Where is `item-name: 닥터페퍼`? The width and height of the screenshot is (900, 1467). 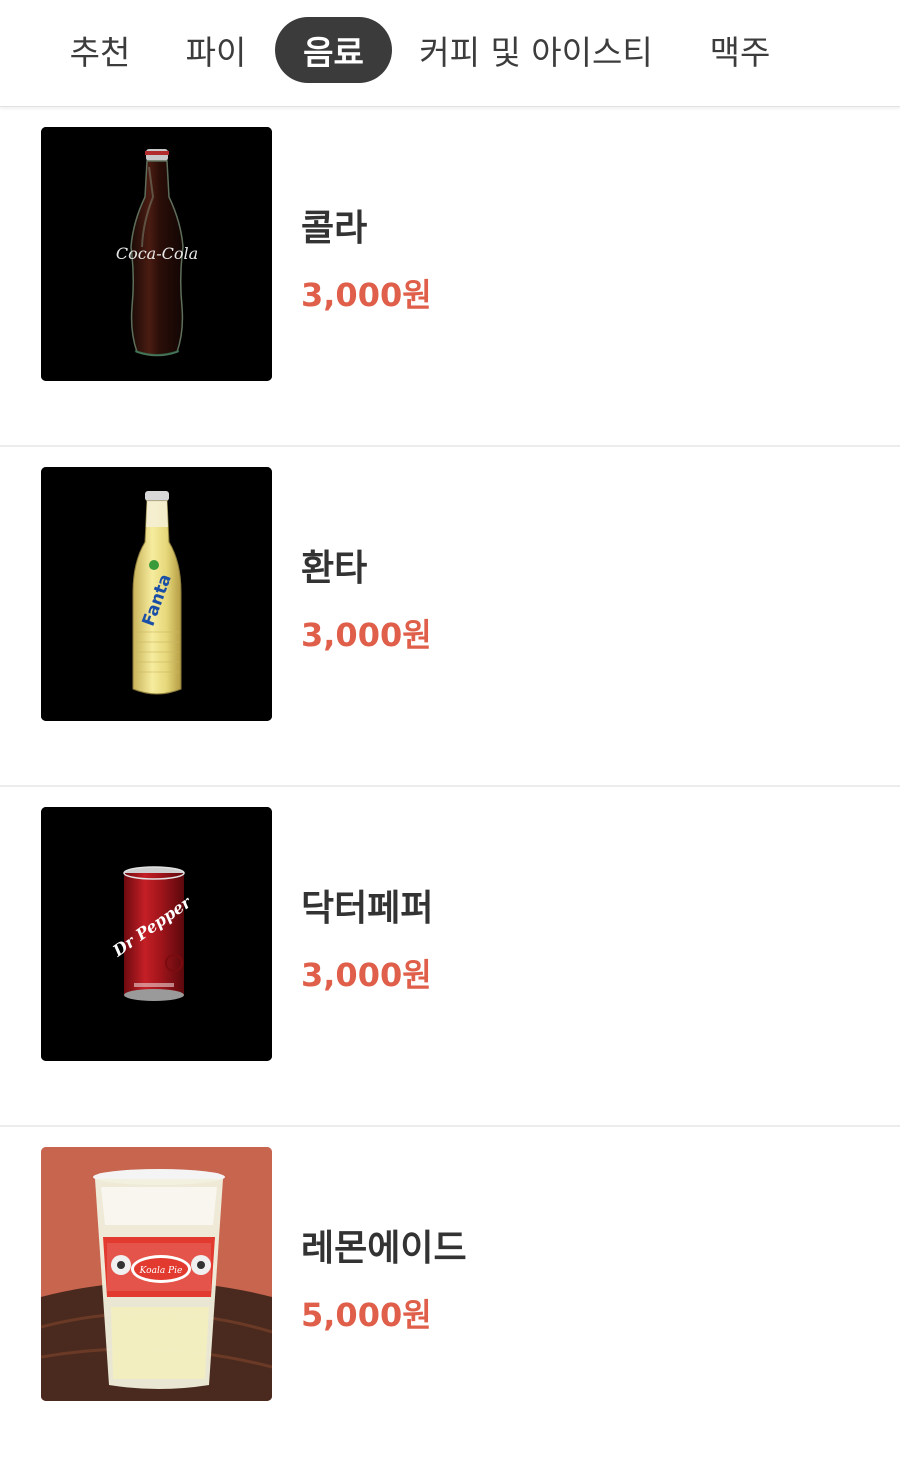 item-name: 닥터페퍼 is located at coordinates (367, 908).